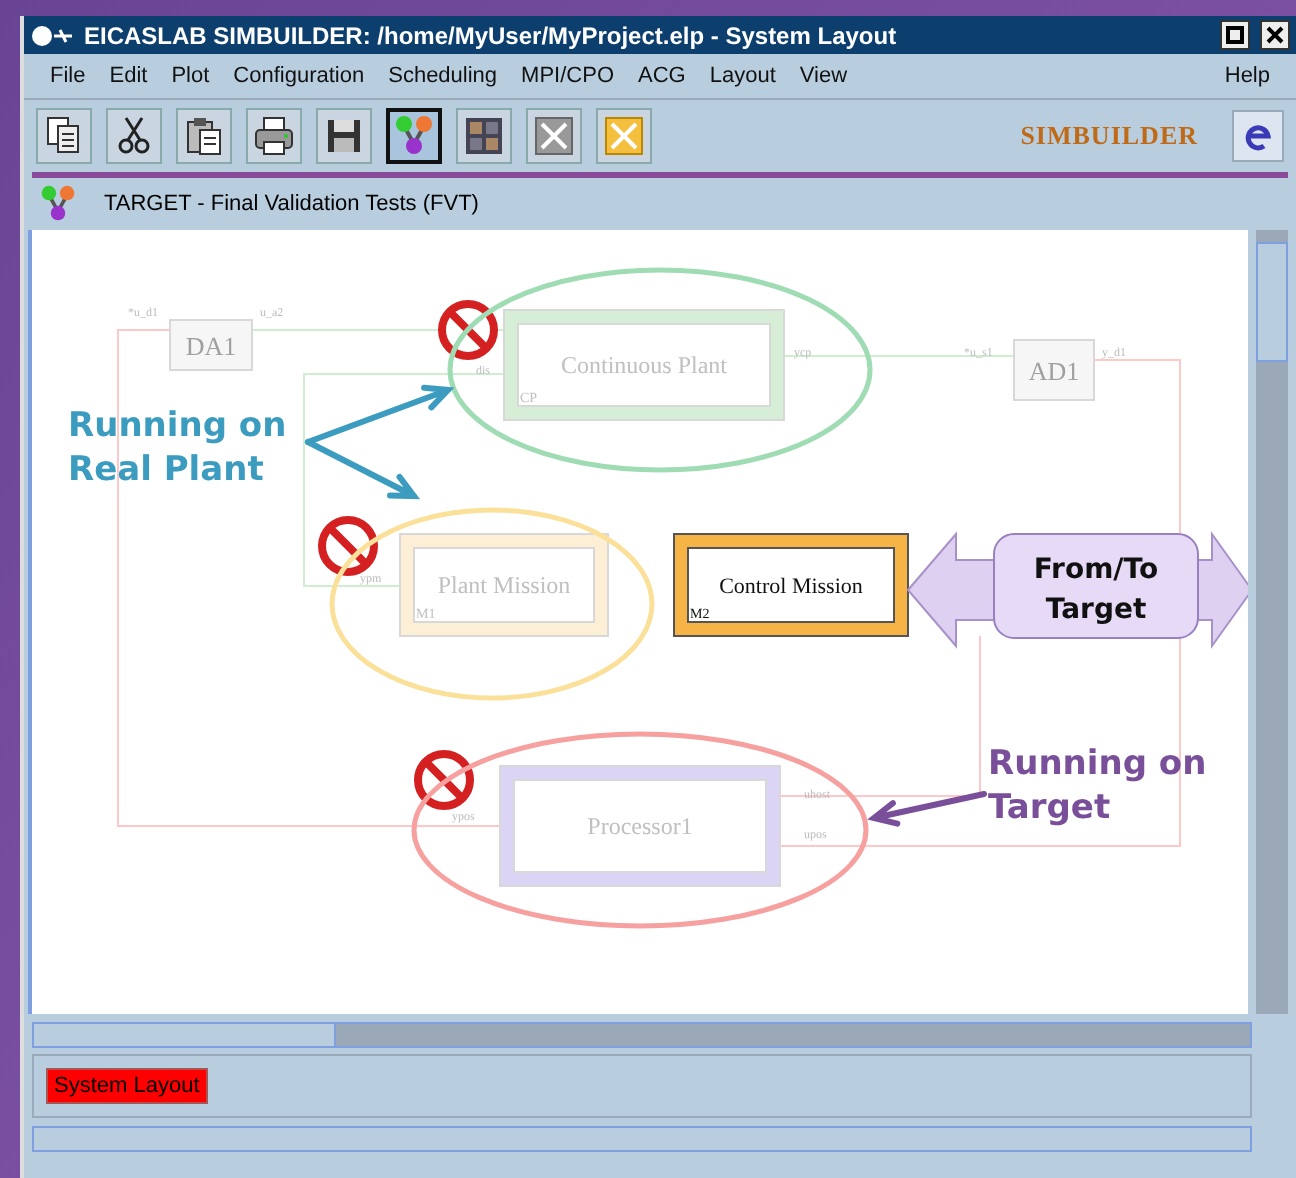 The image size is (1296, 1178). Describe the element at coordinates (1097, 786) in the screenshot. I see `callout-text: Running on Target` at that location.